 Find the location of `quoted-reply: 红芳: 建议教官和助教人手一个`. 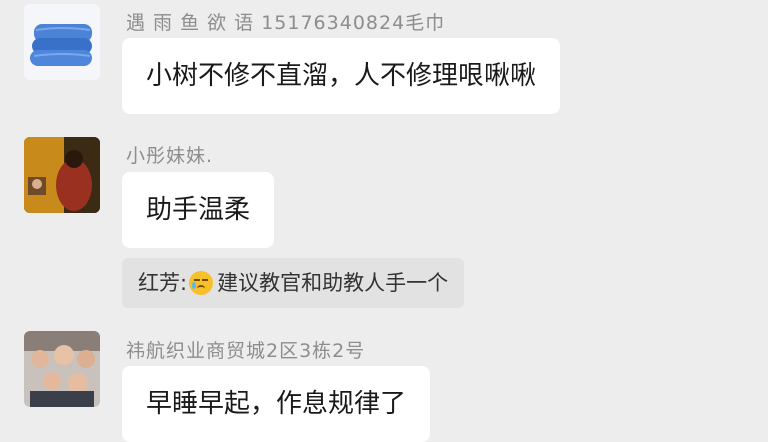

quoted-reply: 红芳: 建议教官和助教人手一个 is located at coordinates (293, 283).